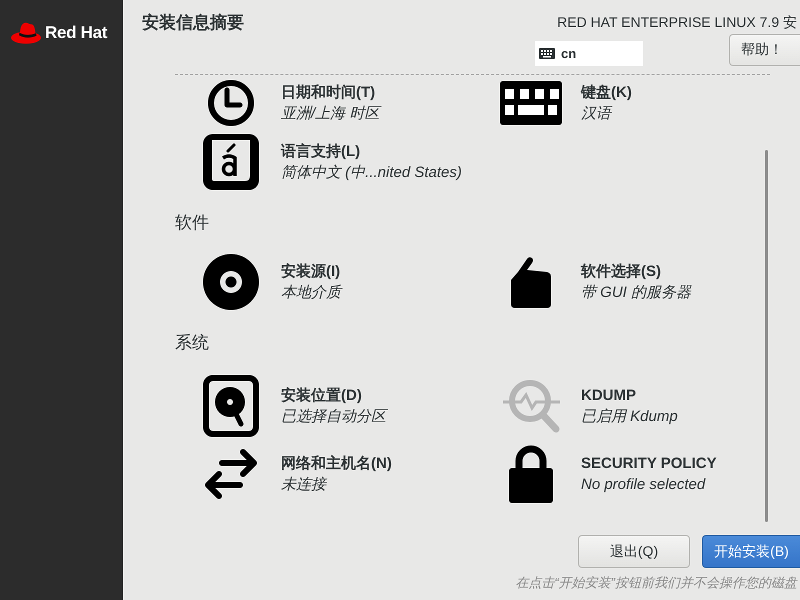 The height and width of the screenshot is (600, 800). Describe the element at coordinates (766, 336) in the screenshot. I see `scrollbar` at that location.